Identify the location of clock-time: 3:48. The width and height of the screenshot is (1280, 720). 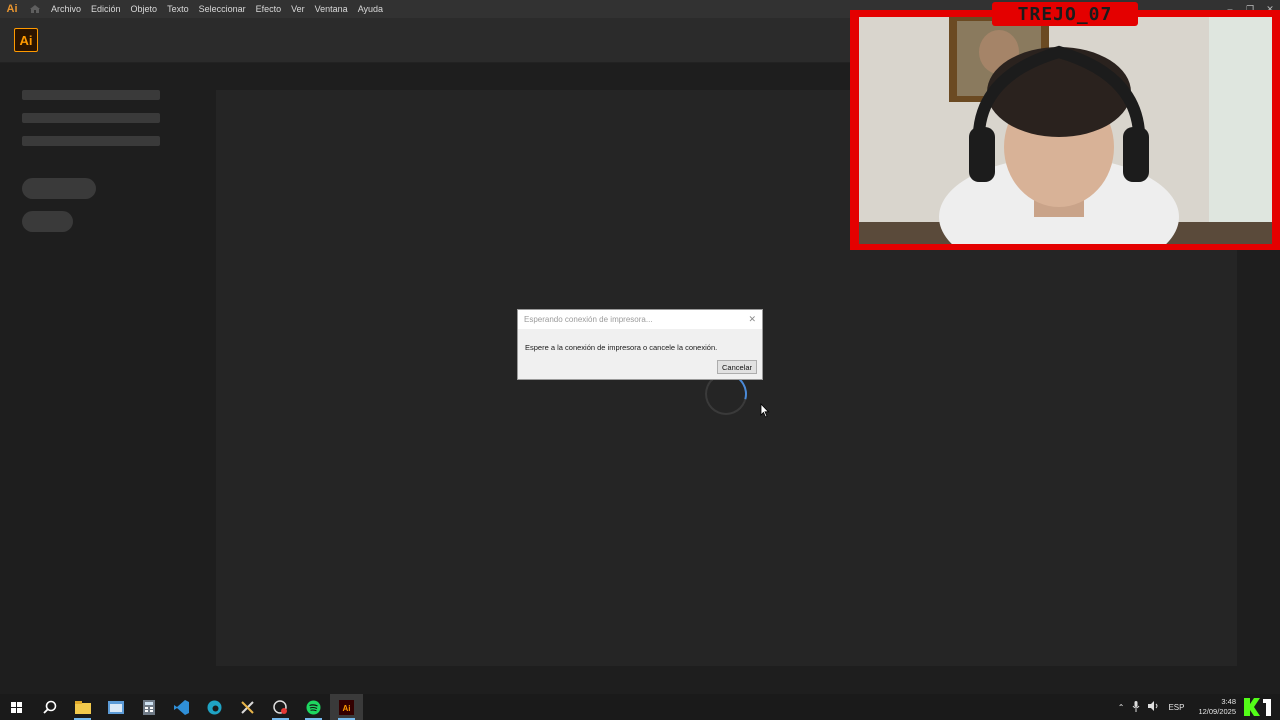
(1228, 701).